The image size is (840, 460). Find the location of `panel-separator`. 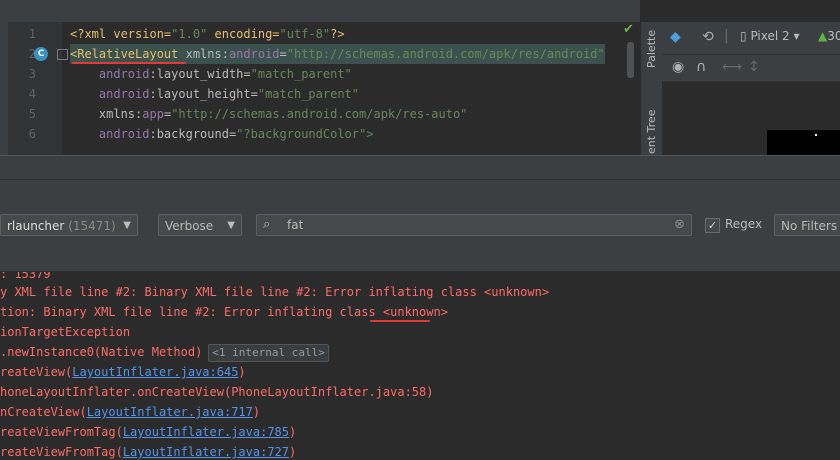

panel-separator is located at coordinates (420, 167).